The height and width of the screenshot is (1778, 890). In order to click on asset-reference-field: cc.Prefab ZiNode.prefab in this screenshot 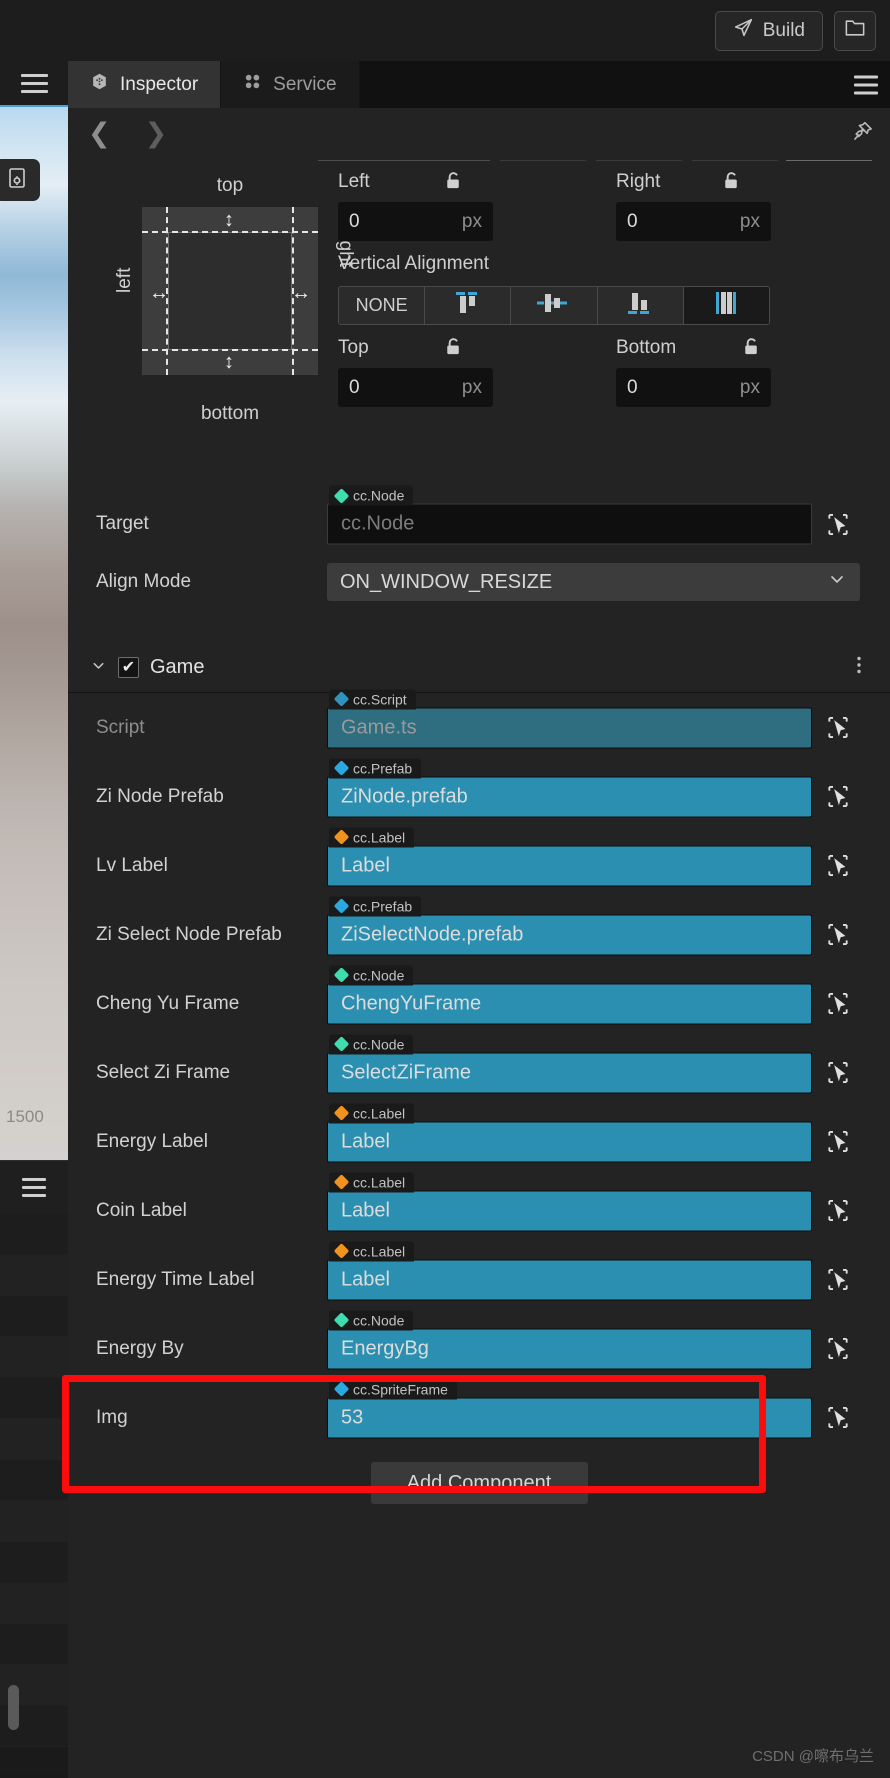, I will do `click(593, 787)`.